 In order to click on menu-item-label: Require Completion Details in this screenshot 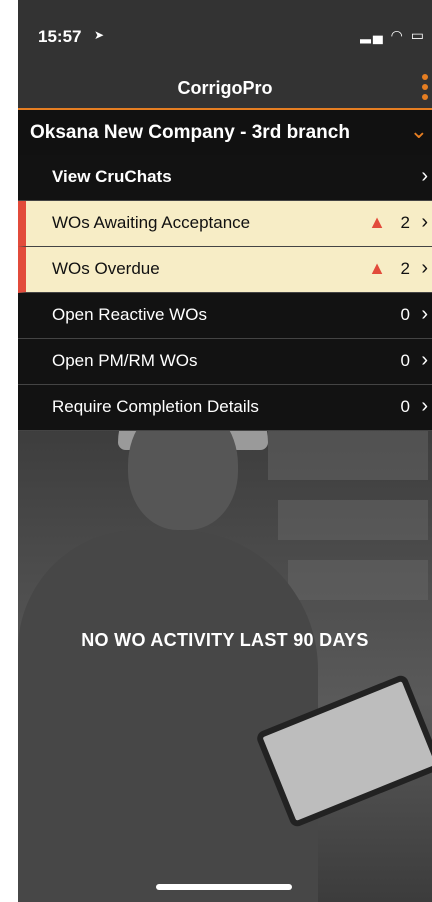, I will do `click(155, 406)`.